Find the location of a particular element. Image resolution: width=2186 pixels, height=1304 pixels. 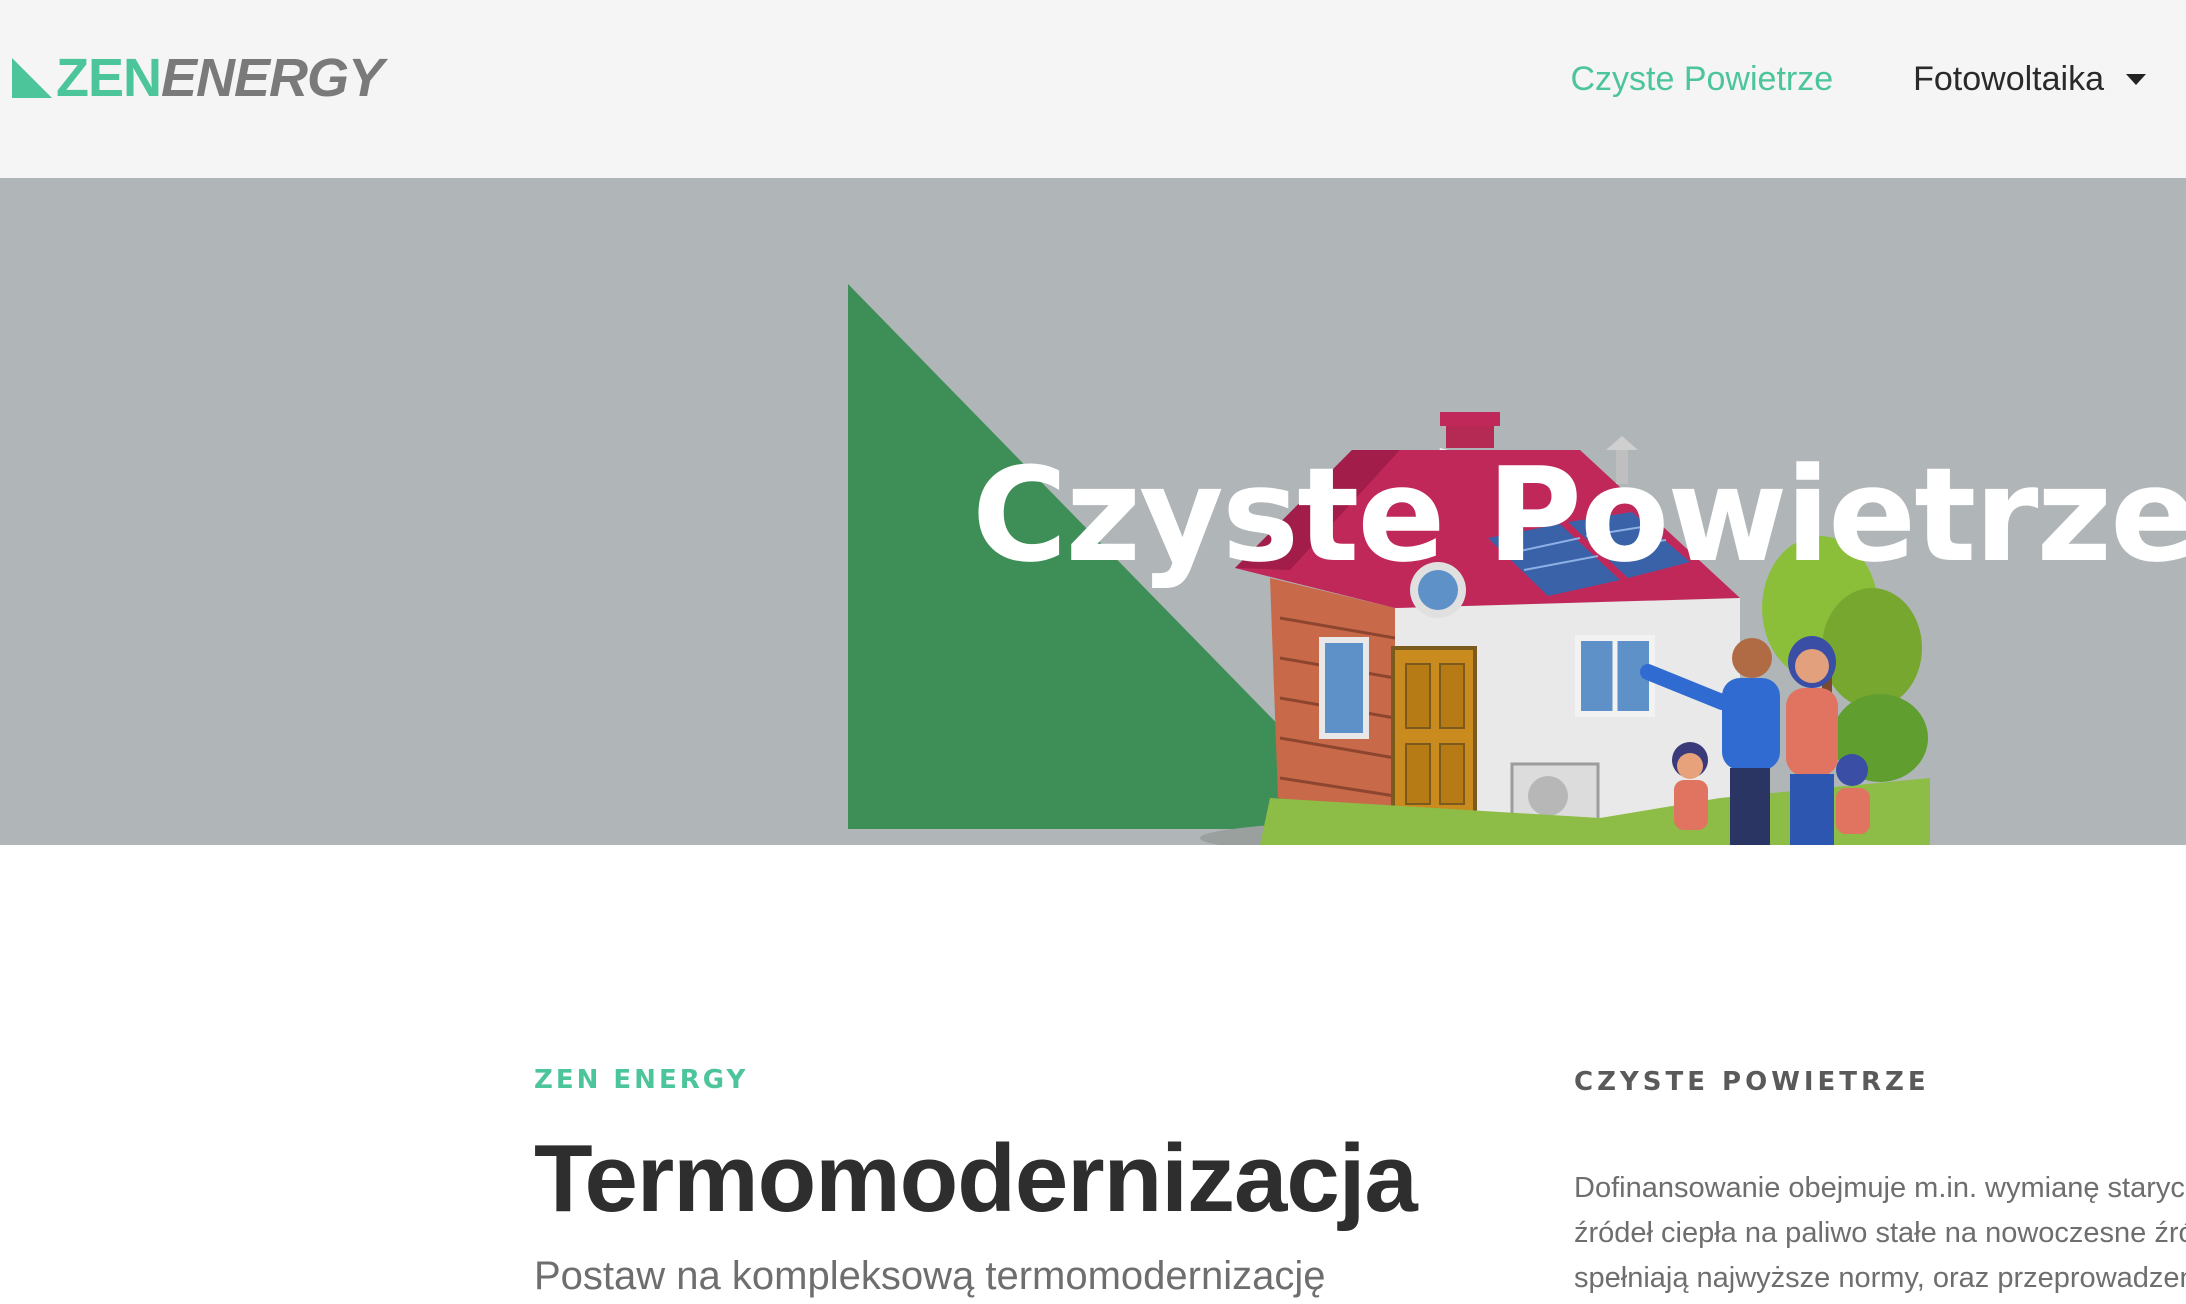

logo: ZEN ENERGY is located at coordinates (198, 78).